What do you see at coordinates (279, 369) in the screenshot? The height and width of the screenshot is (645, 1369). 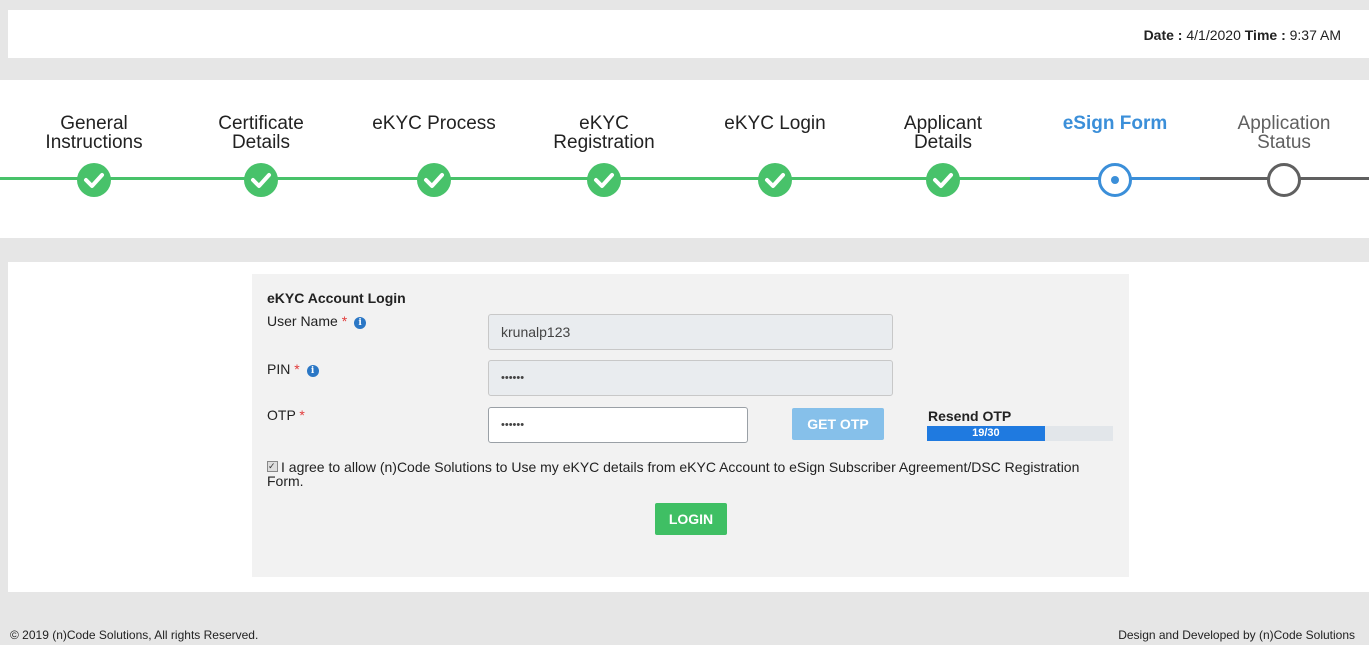 I see `pin-label-text: PIN` at bounding box center [279, 369].